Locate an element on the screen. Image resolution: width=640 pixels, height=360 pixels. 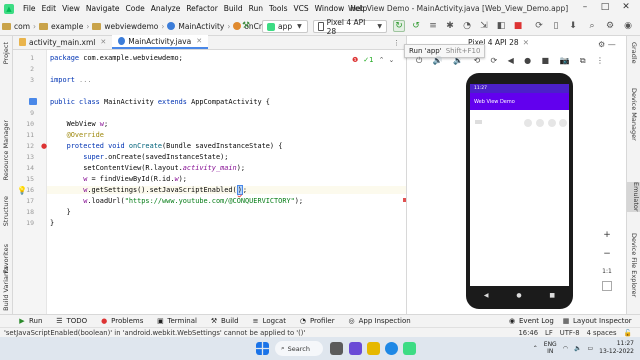
tool-event-log: ◉ Event Log is located at coordinates (531, 321).